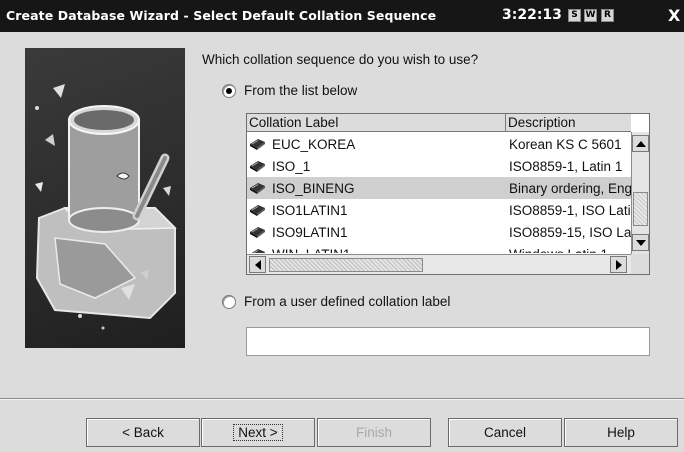 The width and height of the screenshot is (684, 452). I want to click on cancel-button-label: Cancel, so click(505, 432).